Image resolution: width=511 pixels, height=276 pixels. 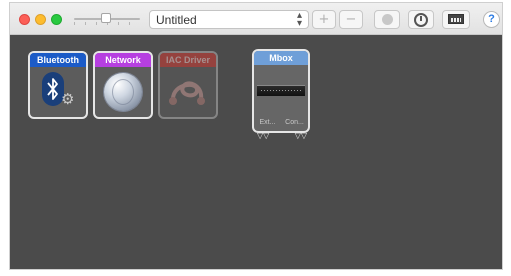 What do you see at coordinates (56, 19) in the screenshot?
I see `maximize-icon` at bounding box center [56, 19].